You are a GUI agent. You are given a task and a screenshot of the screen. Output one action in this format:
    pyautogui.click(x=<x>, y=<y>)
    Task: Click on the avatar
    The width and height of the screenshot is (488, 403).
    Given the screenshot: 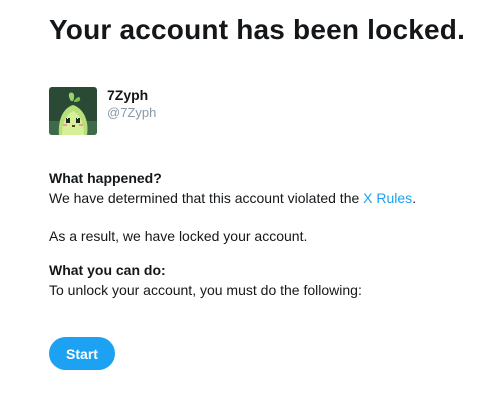 What is the action you would take?
    pyautogui.click(x=73, y=111)
    